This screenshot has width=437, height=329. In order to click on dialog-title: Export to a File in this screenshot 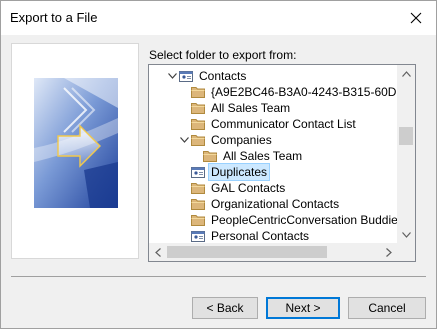, I will do `click(54, 17)`.